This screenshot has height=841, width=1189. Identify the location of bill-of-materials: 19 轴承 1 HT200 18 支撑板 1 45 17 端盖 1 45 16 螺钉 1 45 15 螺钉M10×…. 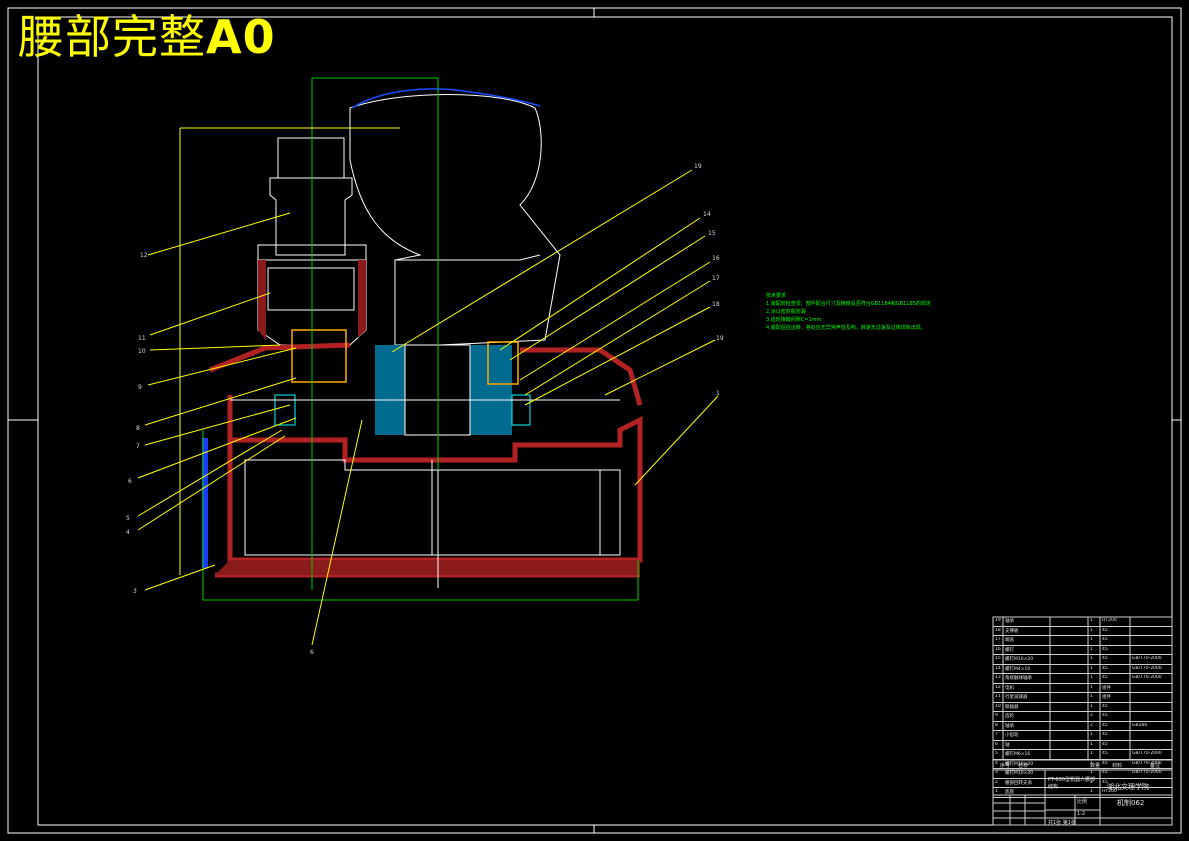
(1082, 707).